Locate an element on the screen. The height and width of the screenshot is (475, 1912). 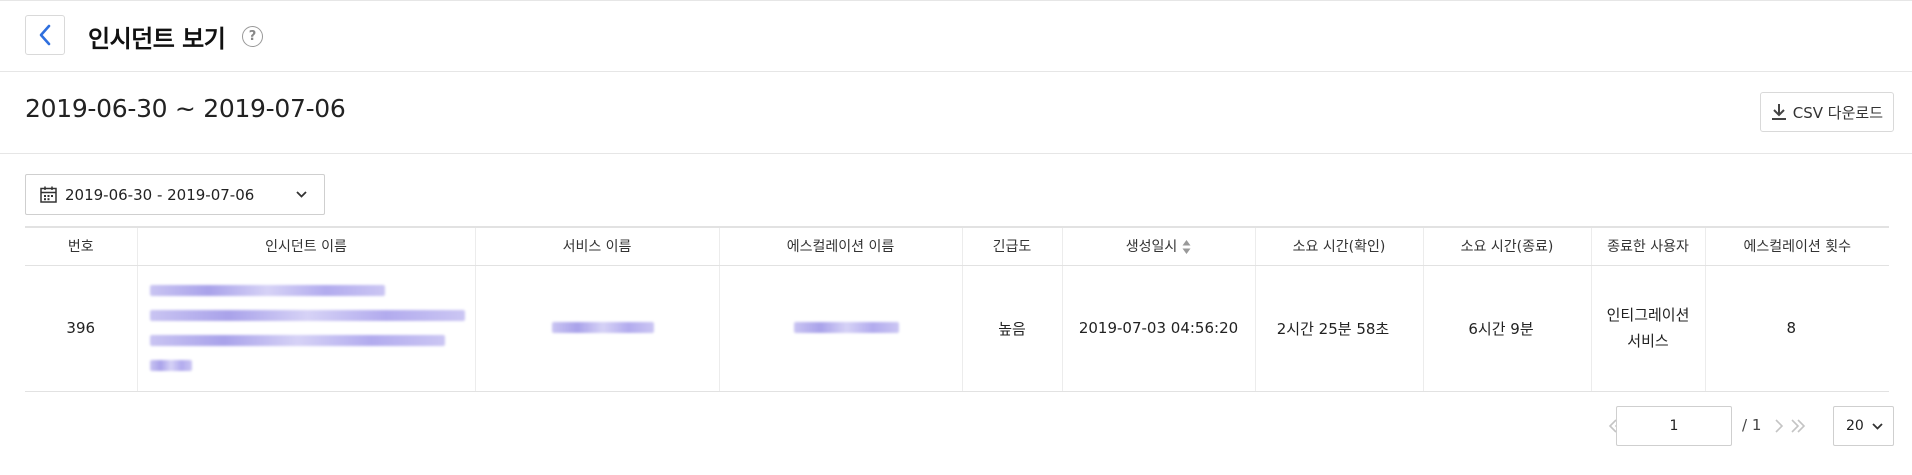
back-button is located at coordinates (45, 35).